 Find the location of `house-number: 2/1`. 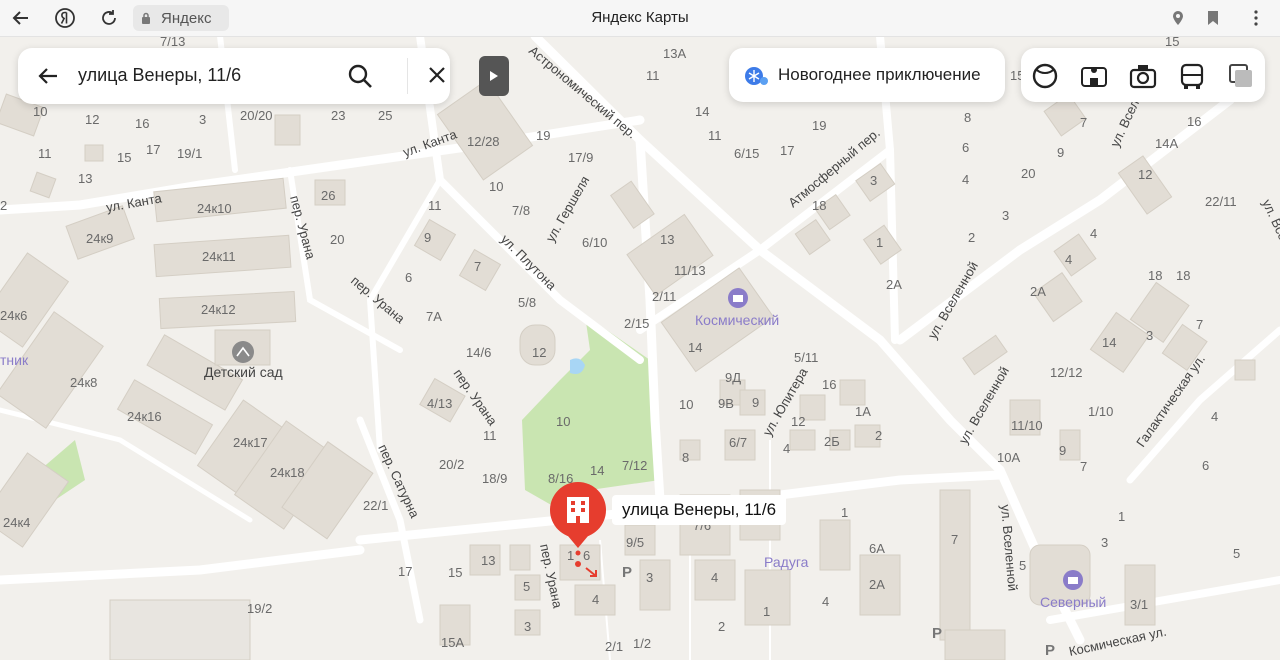

house-number: 2/1 is located at coordinates (614, 646).